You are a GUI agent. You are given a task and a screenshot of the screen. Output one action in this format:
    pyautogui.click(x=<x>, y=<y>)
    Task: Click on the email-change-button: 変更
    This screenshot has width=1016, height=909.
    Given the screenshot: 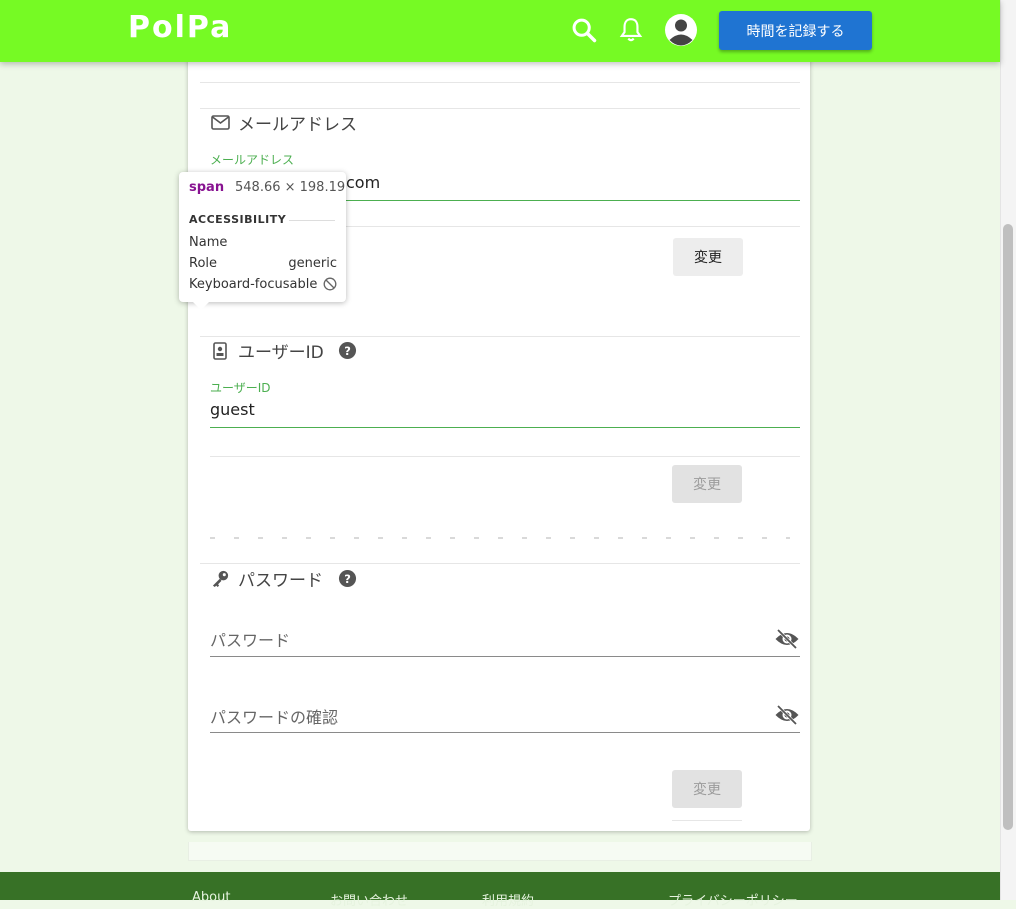 What is the action you would take?
    pyautogui.click(x=708, y=257)
    